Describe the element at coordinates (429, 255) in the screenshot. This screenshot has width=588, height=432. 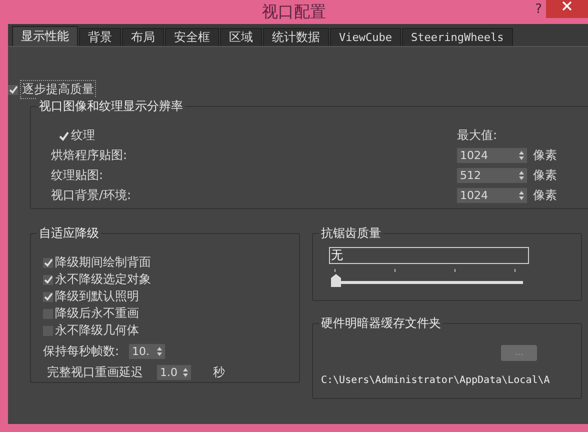
I see `value-display: 无` at that location.